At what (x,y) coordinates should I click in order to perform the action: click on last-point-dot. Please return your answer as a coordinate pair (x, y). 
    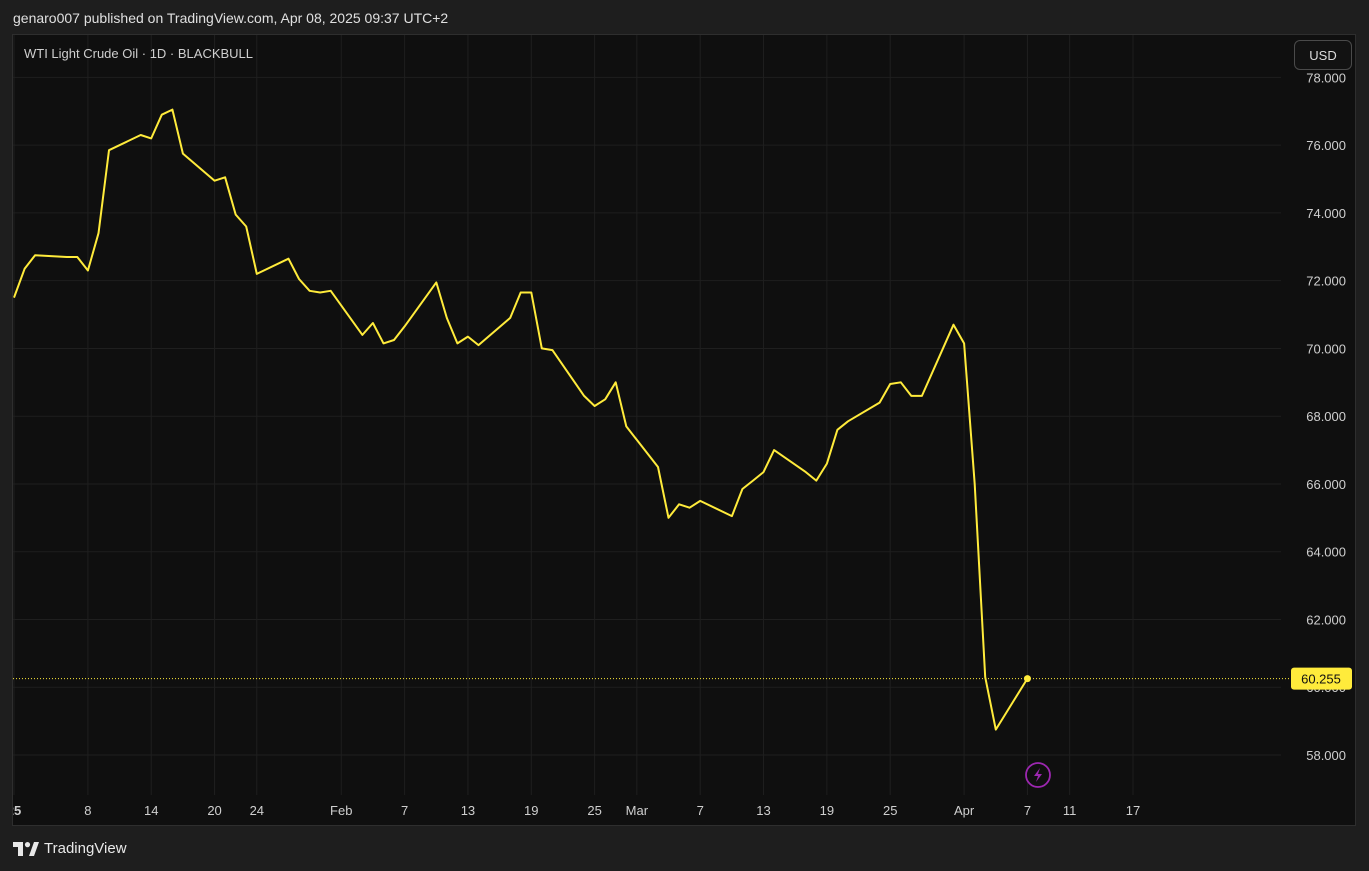
    Looking at the image, I should click on (1027, 679).